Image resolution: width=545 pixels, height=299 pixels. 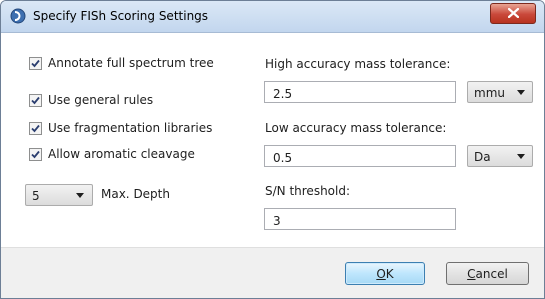 I want to click on ok-button: OK, so click(x=385, y=273).